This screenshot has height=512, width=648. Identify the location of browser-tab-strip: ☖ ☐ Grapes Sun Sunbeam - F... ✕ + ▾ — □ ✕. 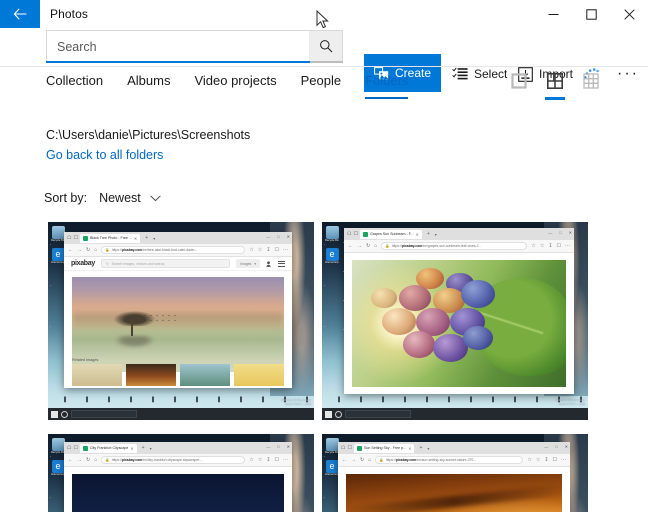
(459, 234).